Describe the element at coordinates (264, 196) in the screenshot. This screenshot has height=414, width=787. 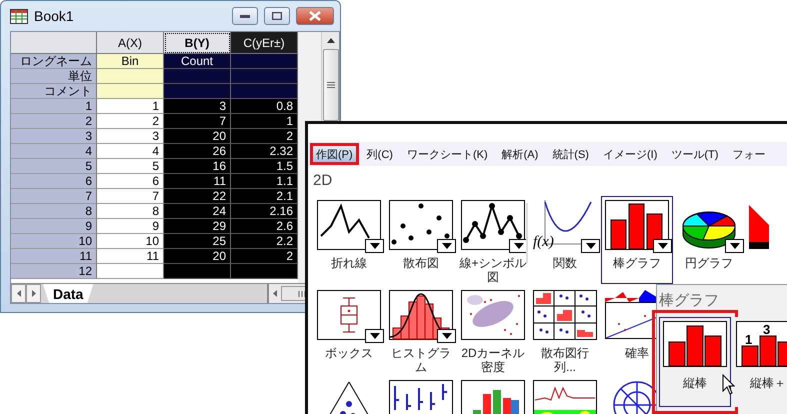
I see `table-cell: 2.1` at that location.